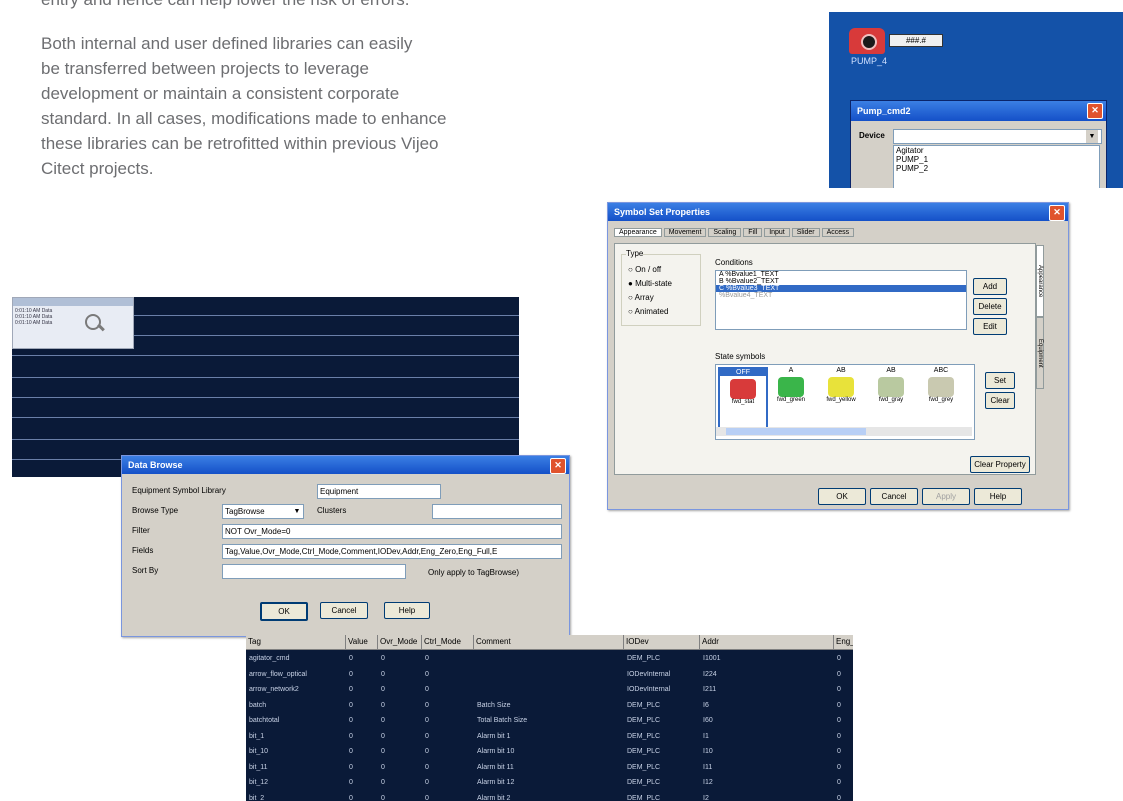 The image size is (1123, 801). I want to click on list-item: B %Bvalue2_TEXT, so click(841, 281).